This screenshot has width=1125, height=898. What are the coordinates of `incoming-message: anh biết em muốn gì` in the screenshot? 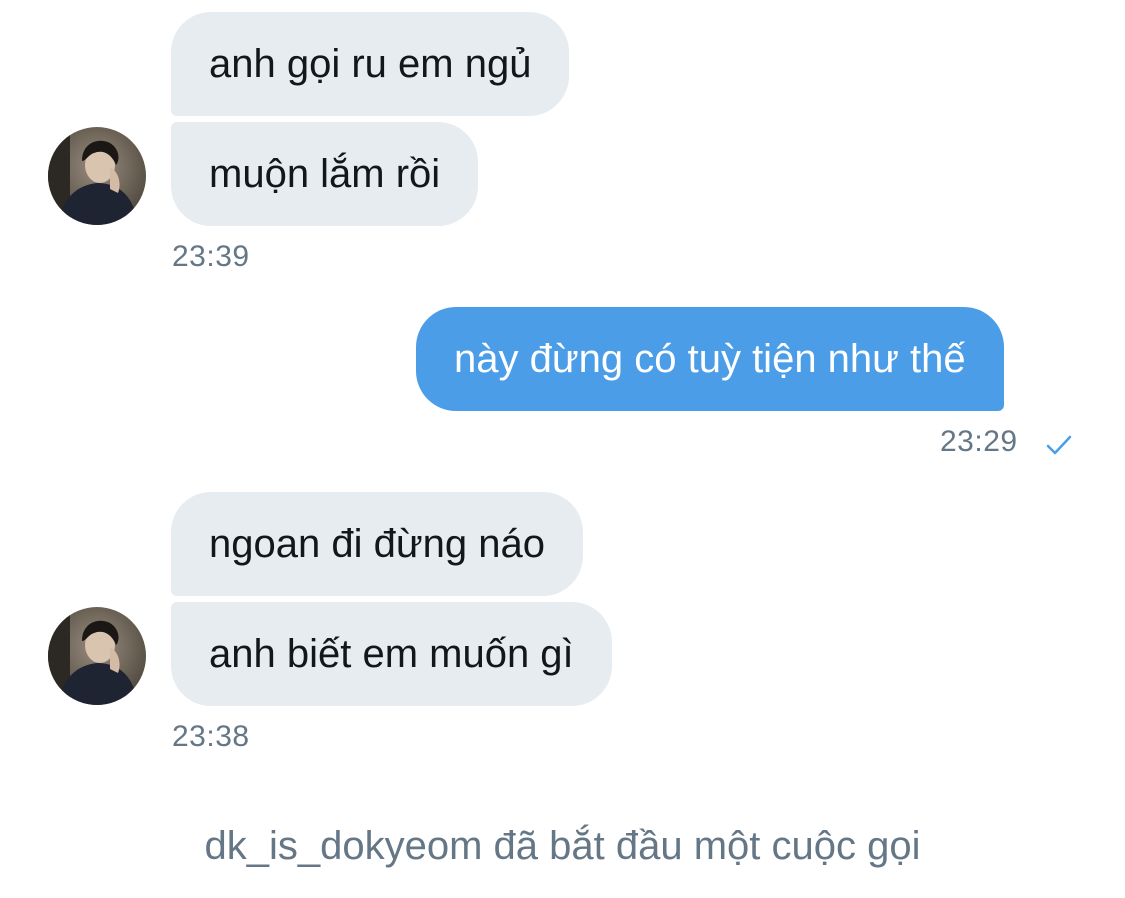 It's located at (391, 654).